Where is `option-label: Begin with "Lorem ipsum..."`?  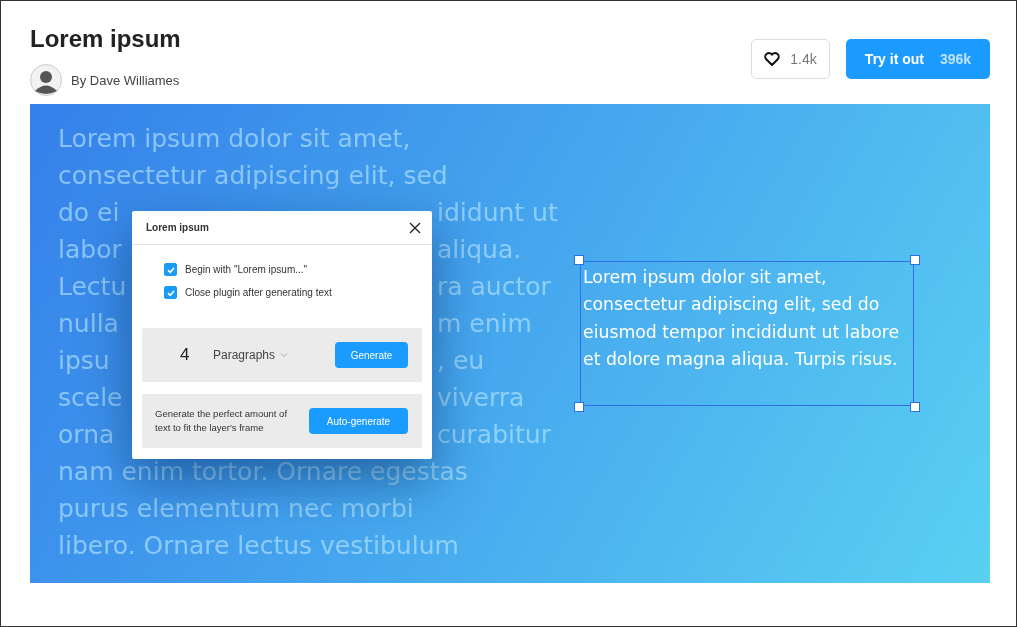
option-label: Begin with "Lorem ipsum..." is located at coordinates (246, 269).